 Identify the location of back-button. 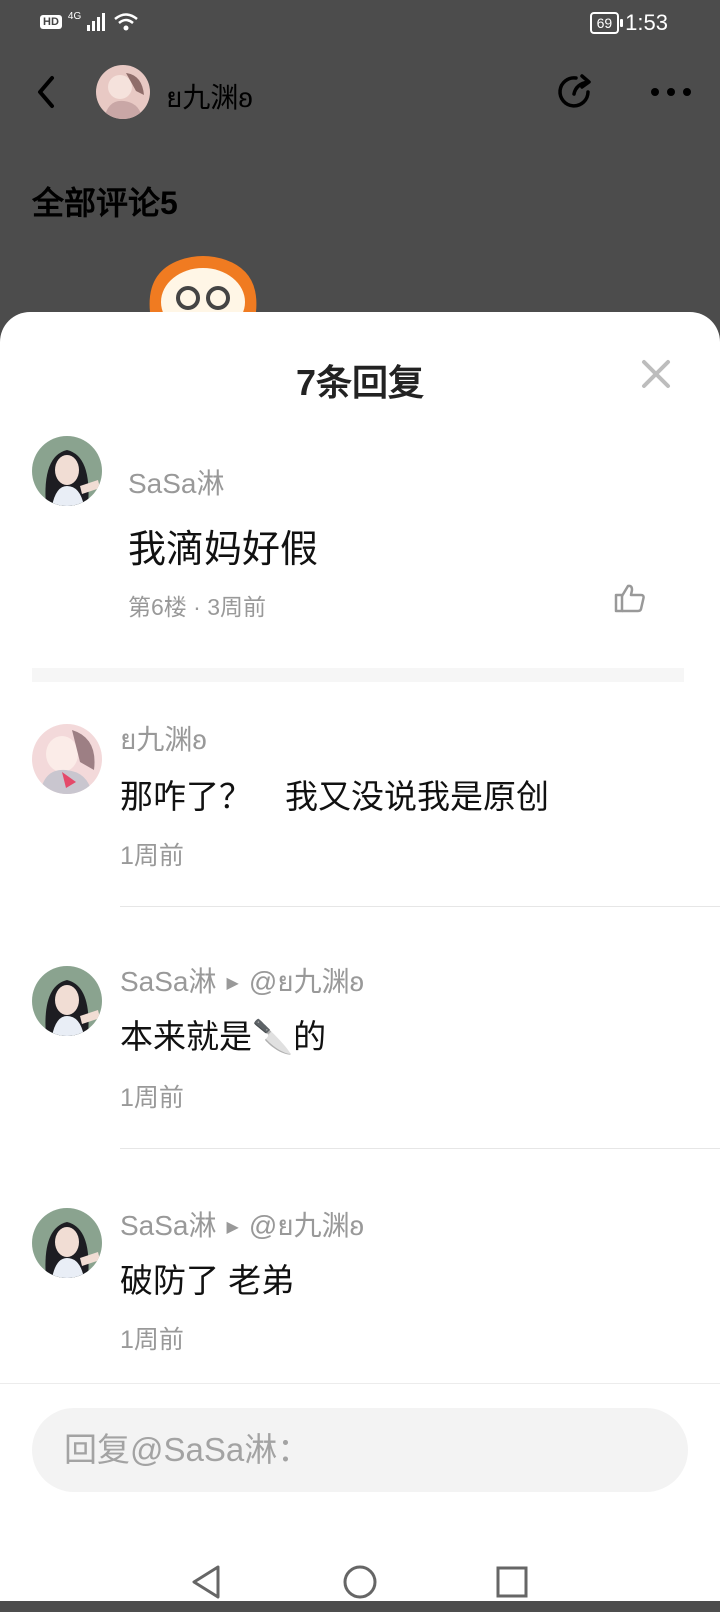
(46, 92).